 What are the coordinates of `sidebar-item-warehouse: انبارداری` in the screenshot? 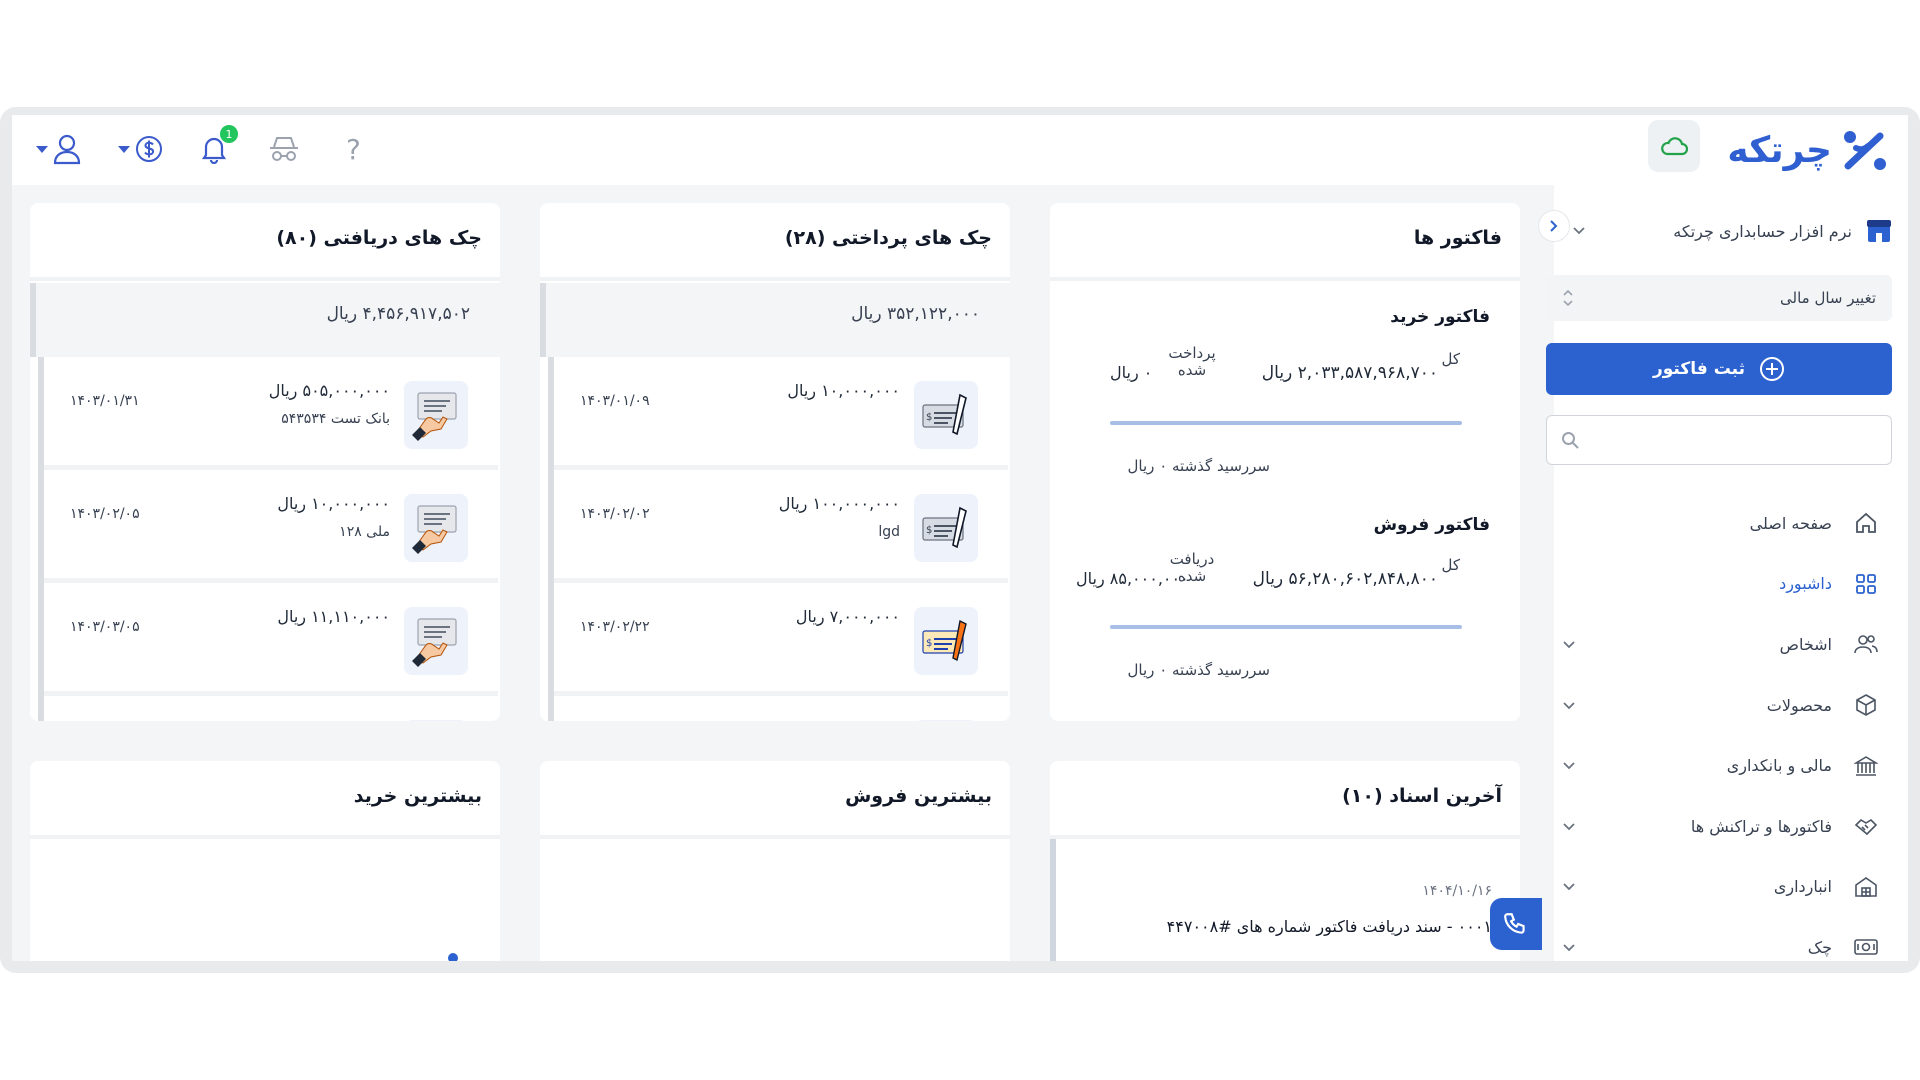 It's located at (1719, 887).